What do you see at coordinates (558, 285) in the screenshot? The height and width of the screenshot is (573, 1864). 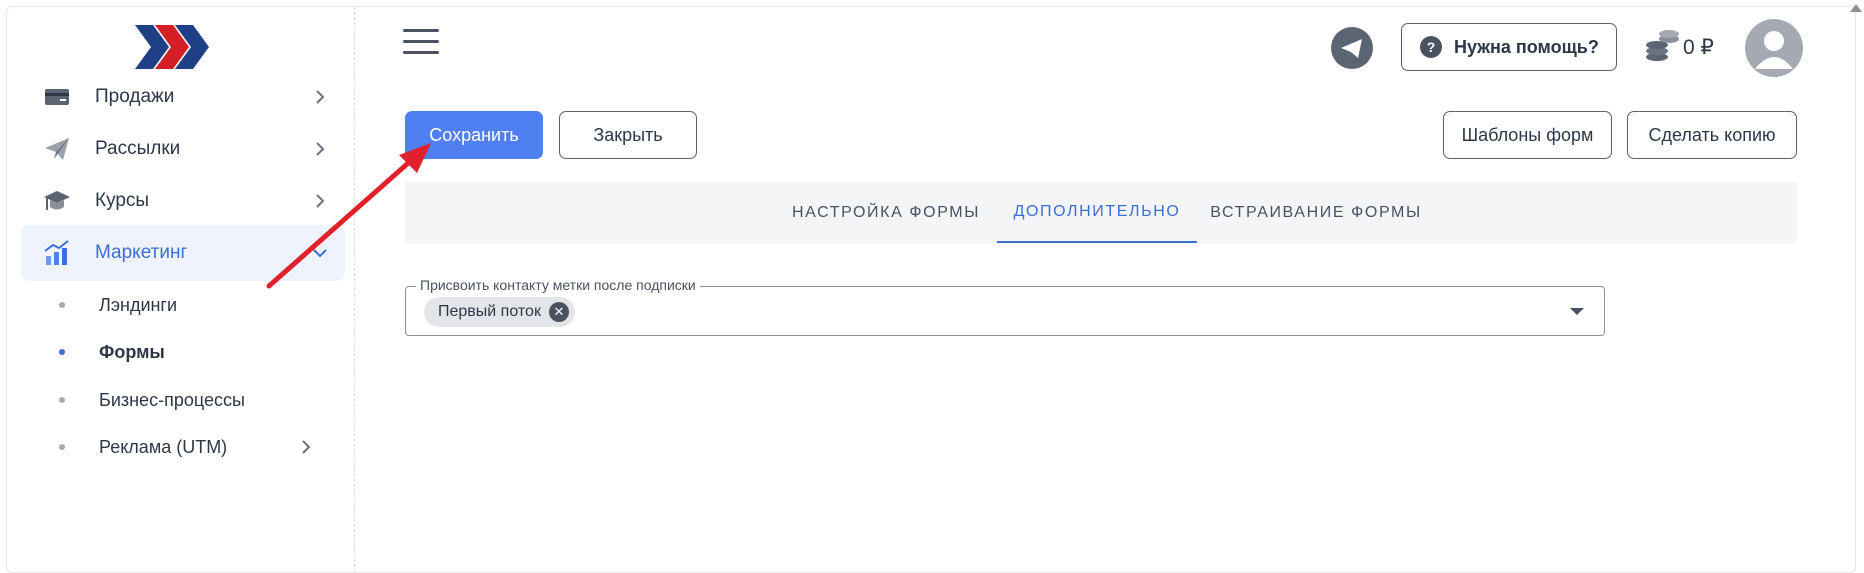 I see `tags-select-label: Присвоить контакту метки после подписки` at bounding box center [558, 285].